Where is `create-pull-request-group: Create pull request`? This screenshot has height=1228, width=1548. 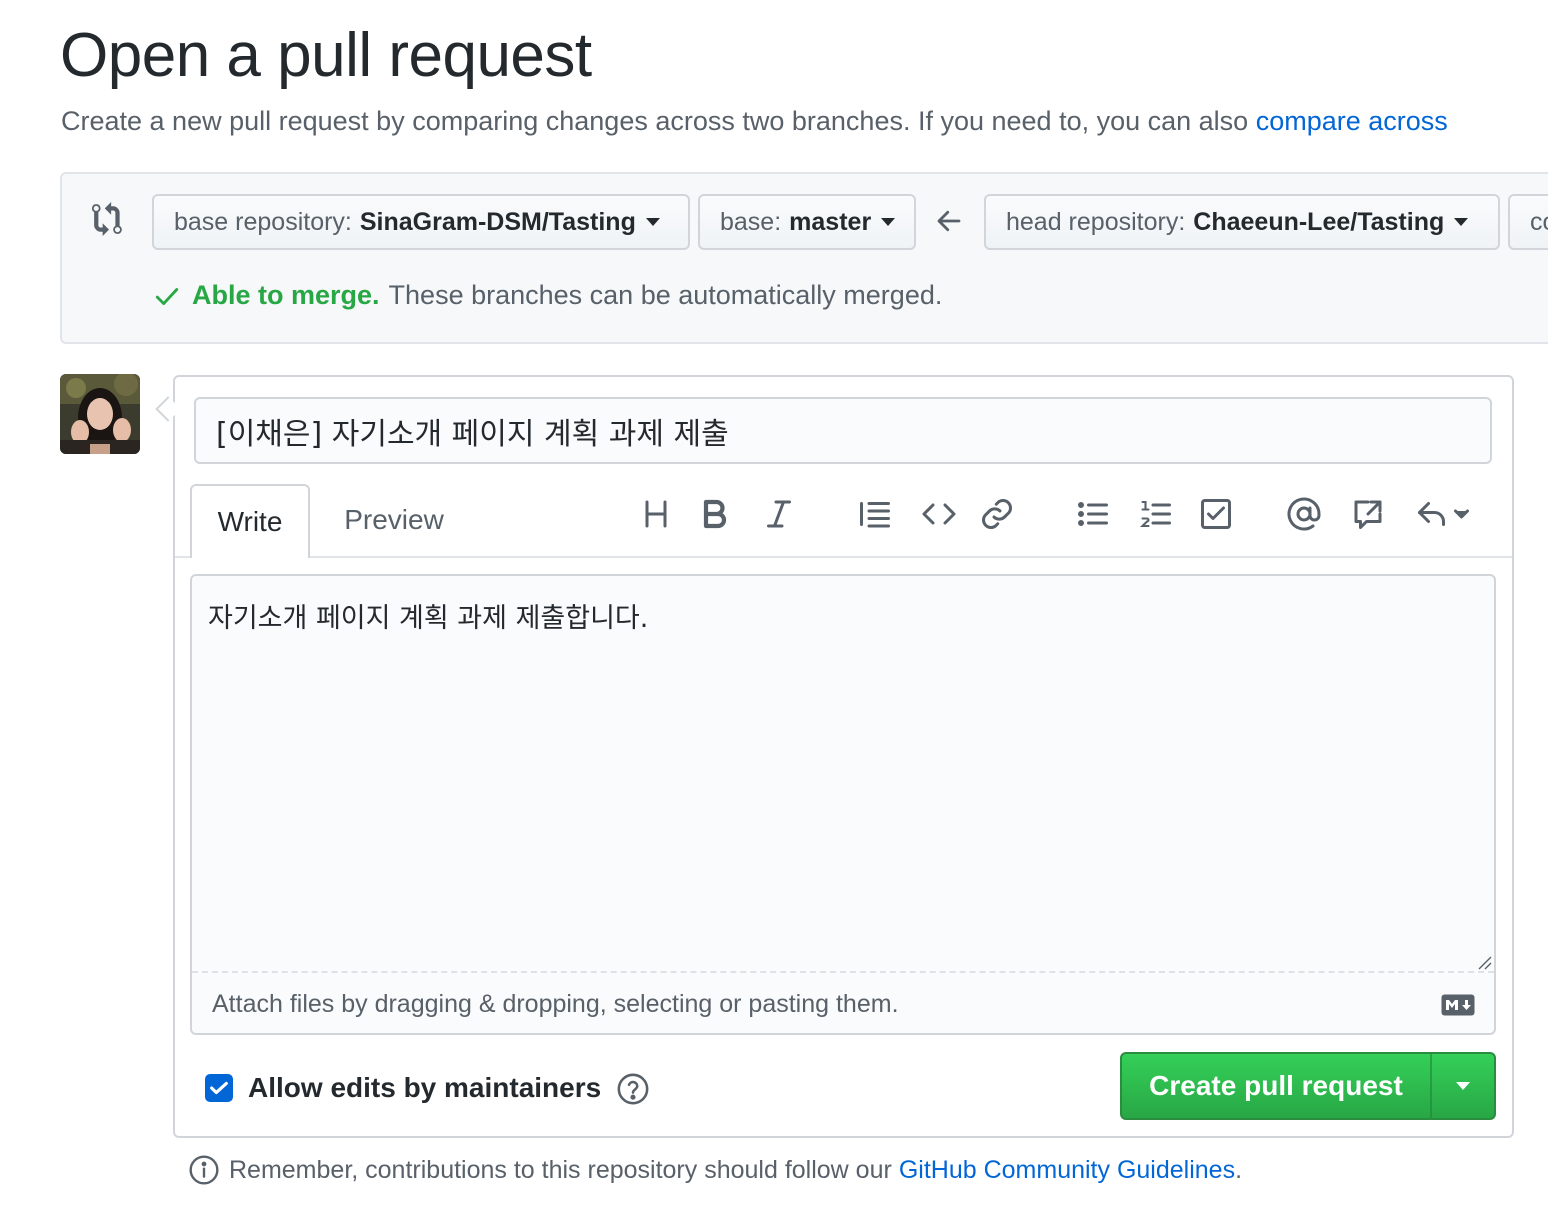 create-pull-request-group: Create pull request is located at coordinates (1308, 1086).